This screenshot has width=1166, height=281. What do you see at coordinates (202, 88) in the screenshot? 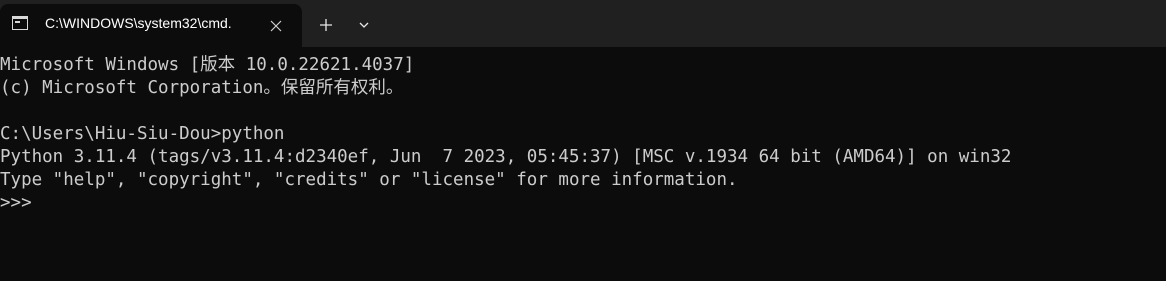
I see `console-line: (c) Microsoft Corporation。保留所有权利。` at bounding box center [202, 88].